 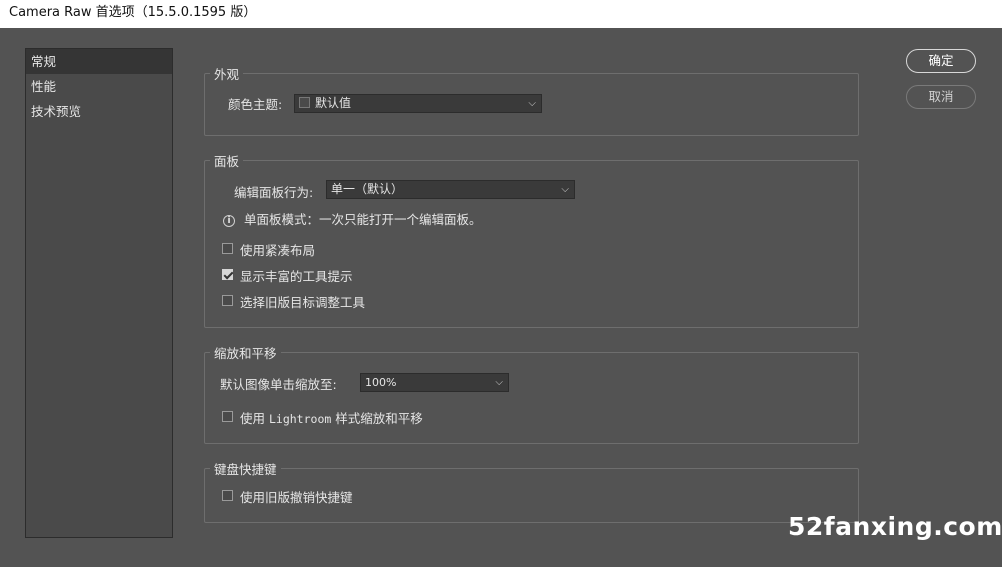 I want to click on legacy-targeted-adjustment-checkbox, so click(x=227, y=300).